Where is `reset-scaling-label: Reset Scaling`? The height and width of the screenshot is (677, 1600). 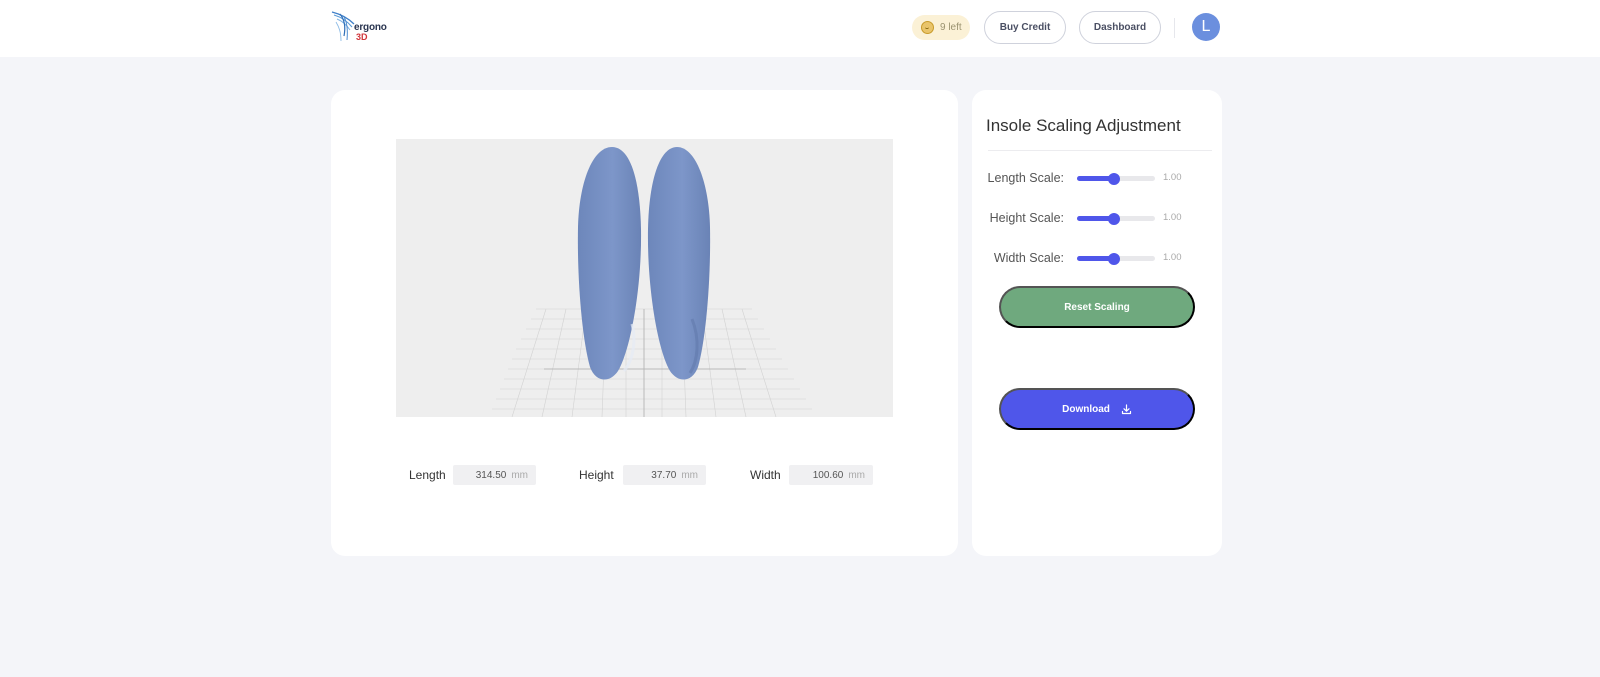 reset-scaling-label: Reset Scaling is located at coordinates (1097, 307).